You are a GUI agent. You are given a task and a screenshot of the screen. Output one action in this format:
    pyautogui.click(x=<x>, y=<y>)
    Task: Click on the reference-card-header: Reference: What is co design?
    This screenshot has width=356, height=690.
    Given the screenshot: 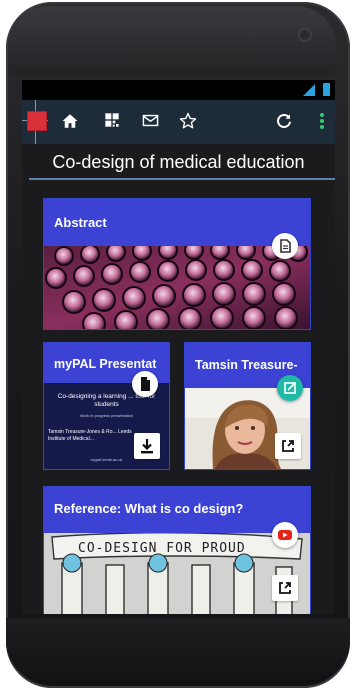 What is the action you would take?
    pyautogui.click(x=177, y=510)
    